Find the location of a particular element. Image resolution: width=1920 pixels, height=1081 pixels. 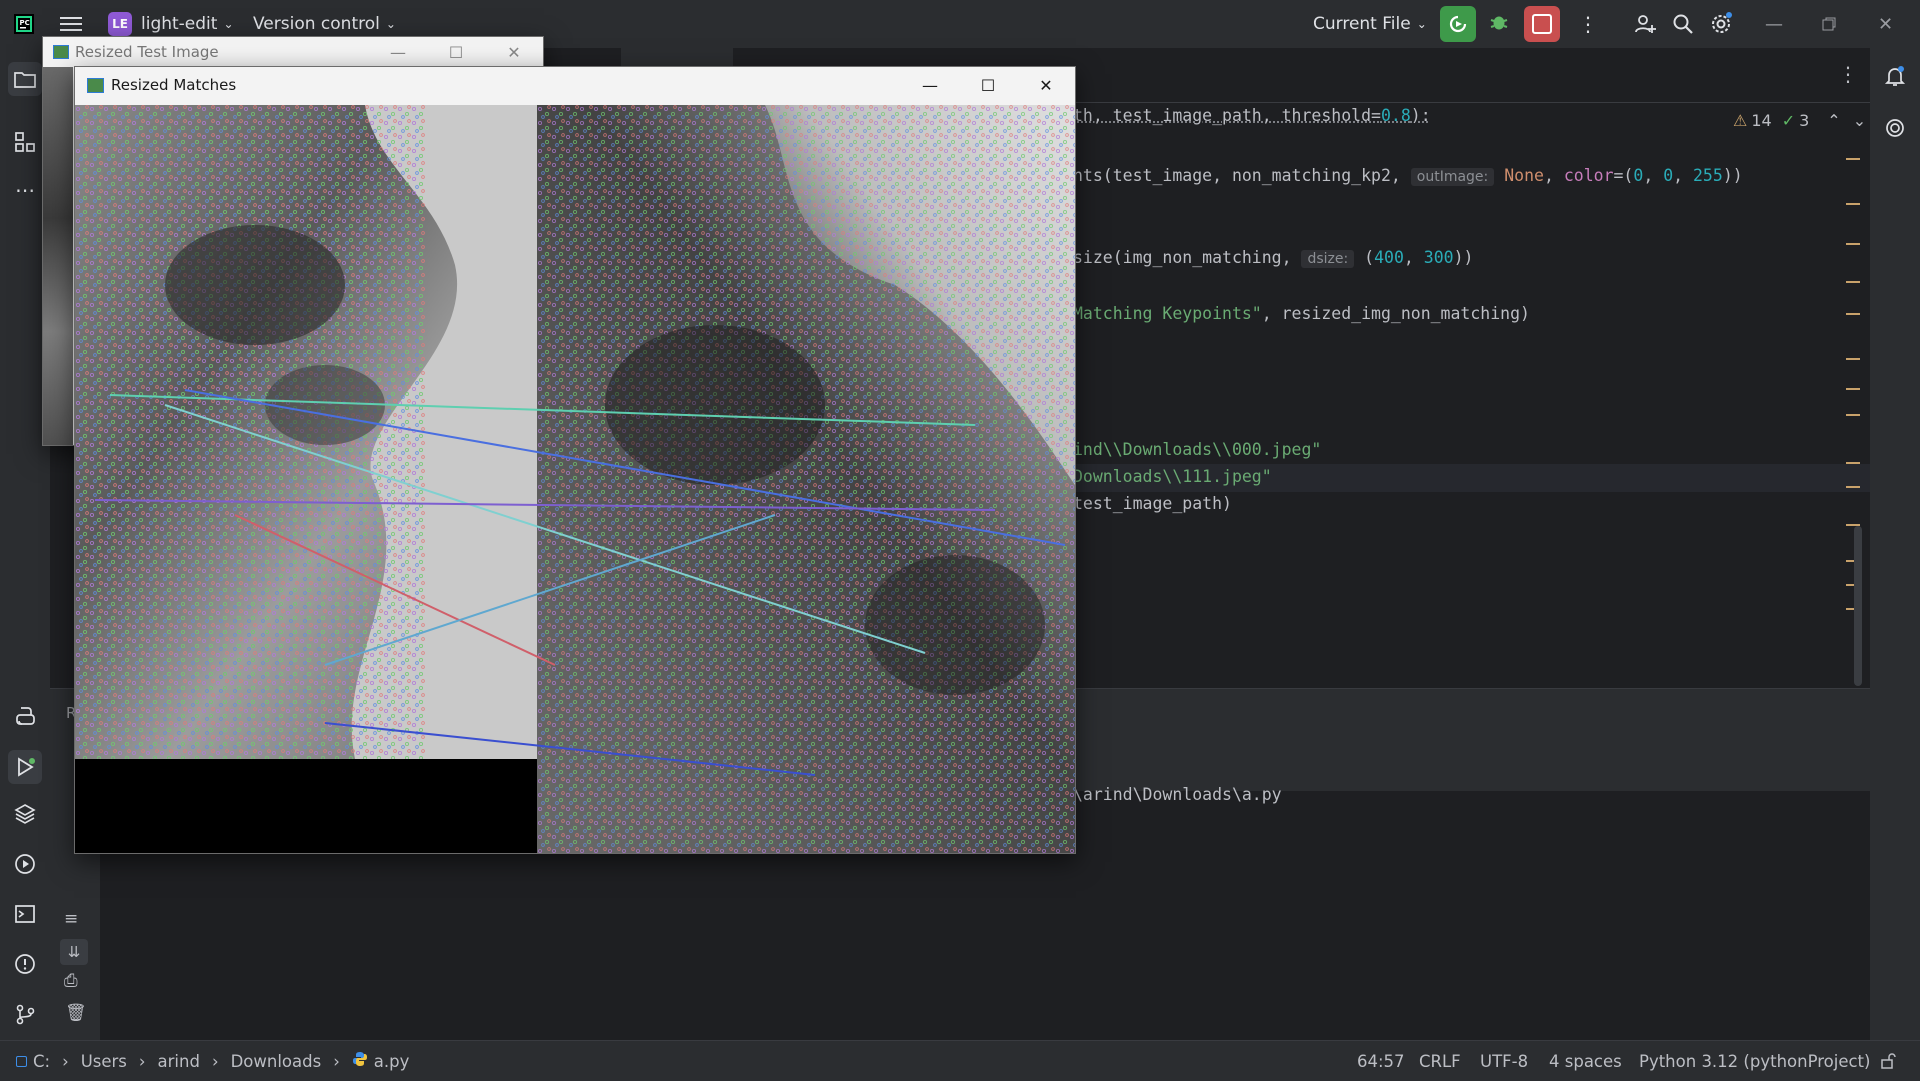

code-text: , resized_img_non_matching) is located at coordinates (1395, 313).